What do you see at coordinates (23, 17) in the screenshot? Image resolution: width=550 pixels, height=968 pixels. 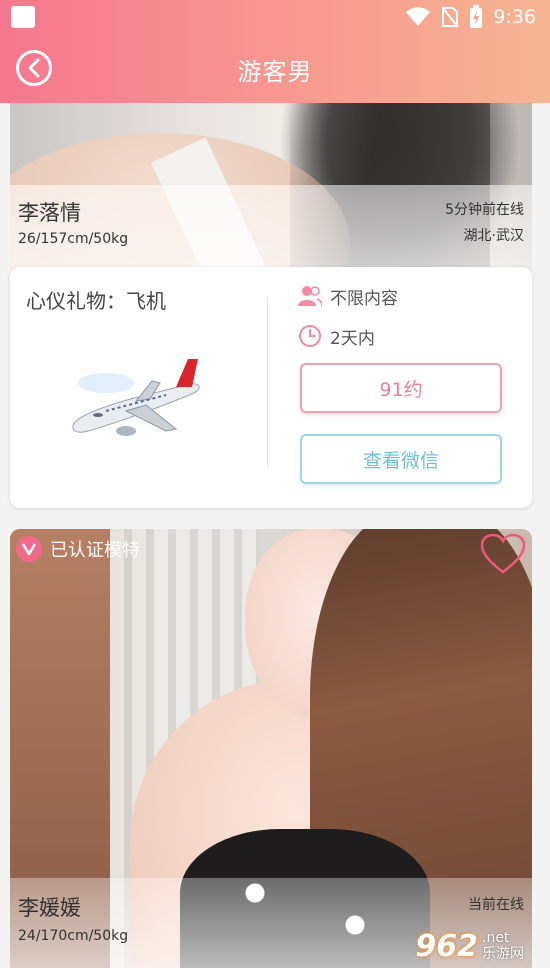 I see `notification-icon` at bounding box center [23, 17].